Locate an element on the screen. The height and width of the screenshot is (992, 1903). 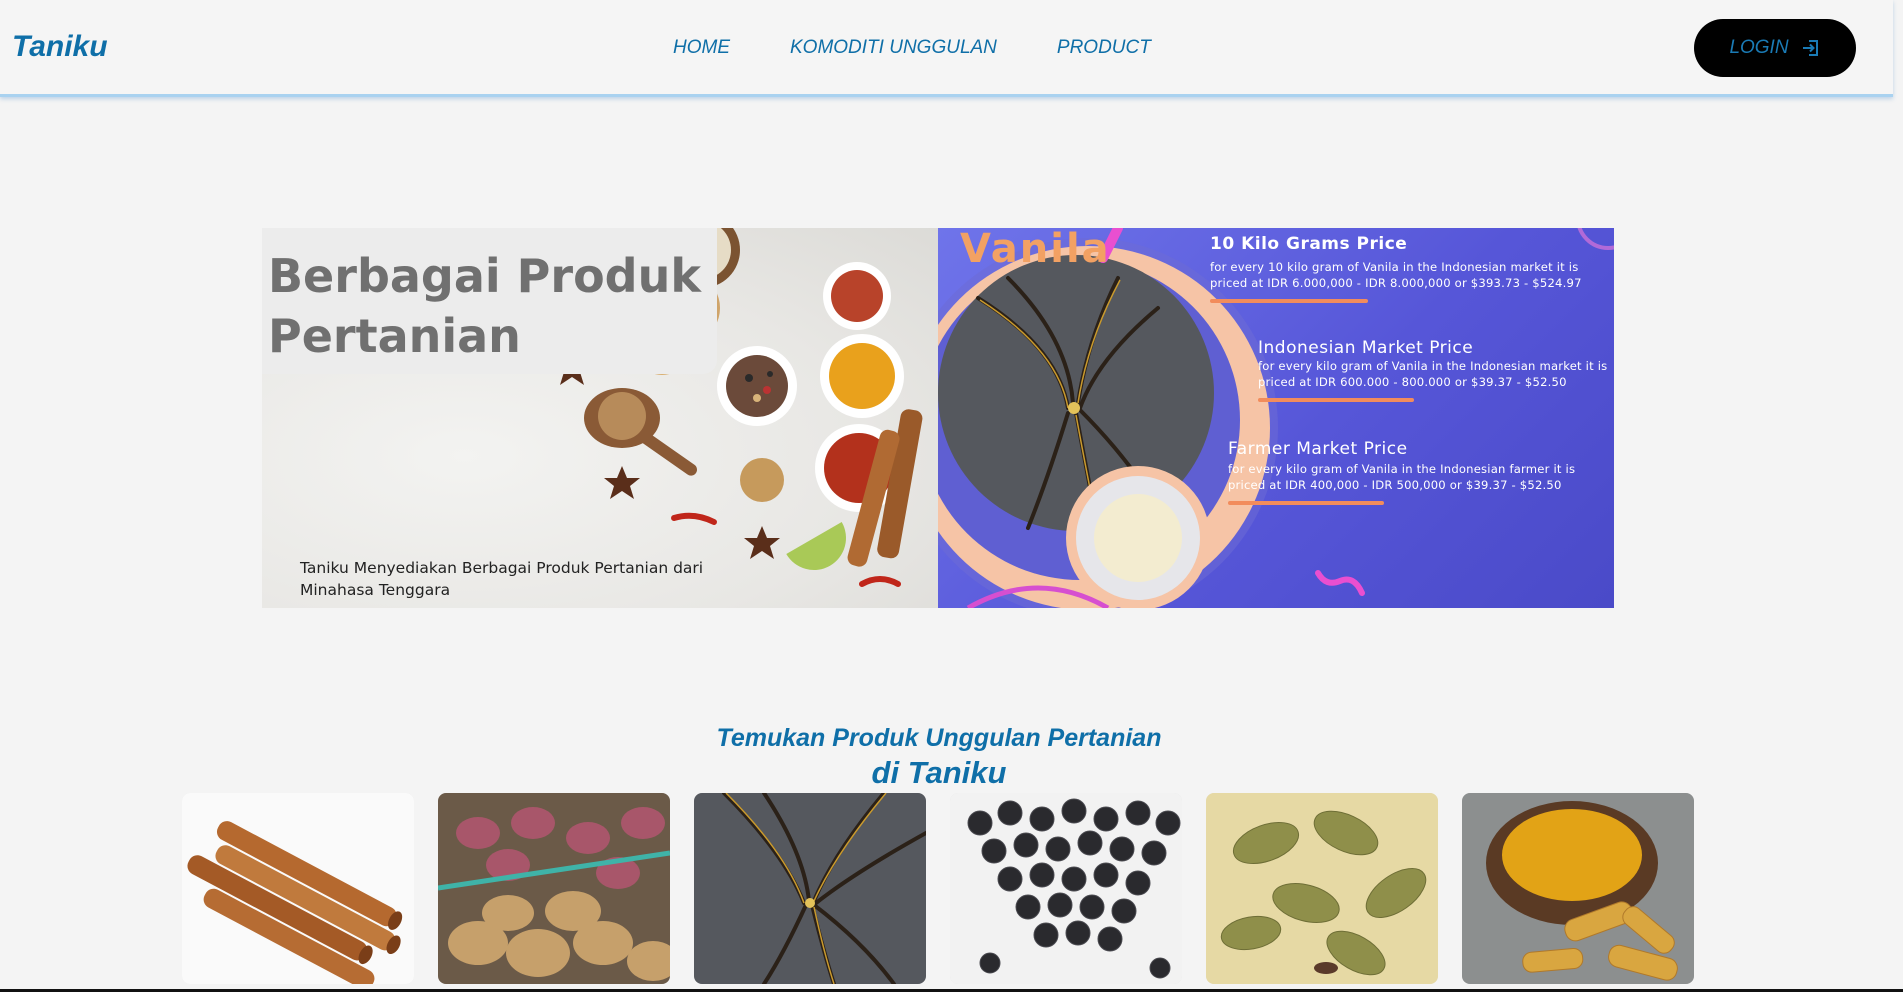
featured-title: di Taniku is located at coordinates (939, 772).